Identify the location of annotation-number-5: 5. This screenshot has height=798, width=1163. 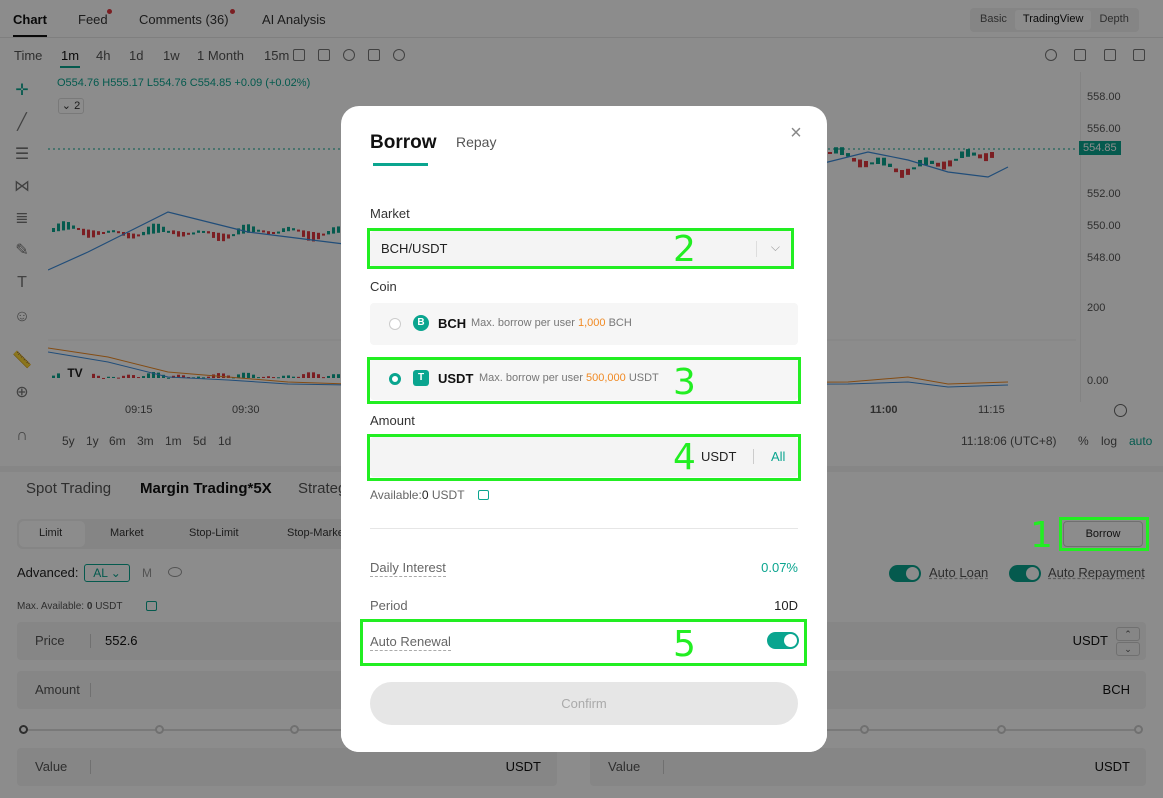
(684, 644).